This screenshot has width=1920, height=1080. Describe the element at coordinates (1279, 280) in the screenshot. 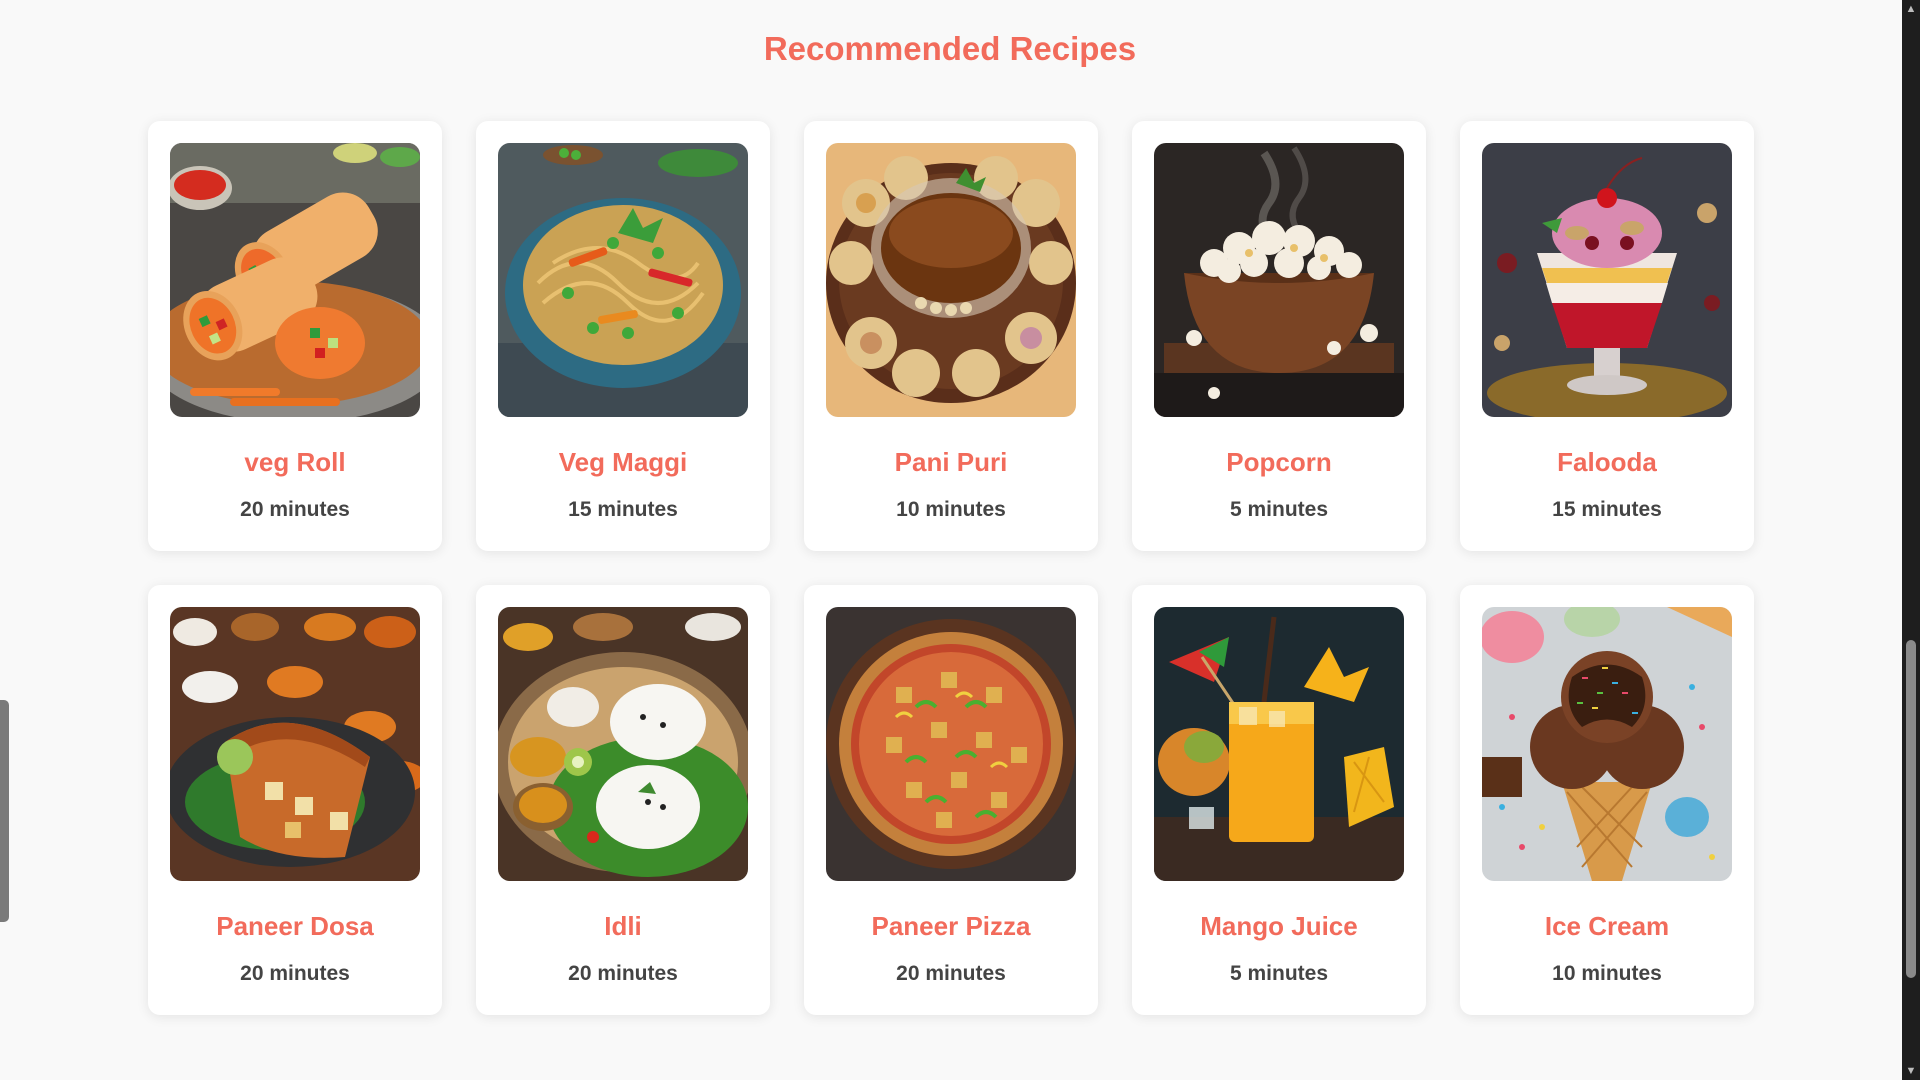

I see `popcorn-image` at that location.